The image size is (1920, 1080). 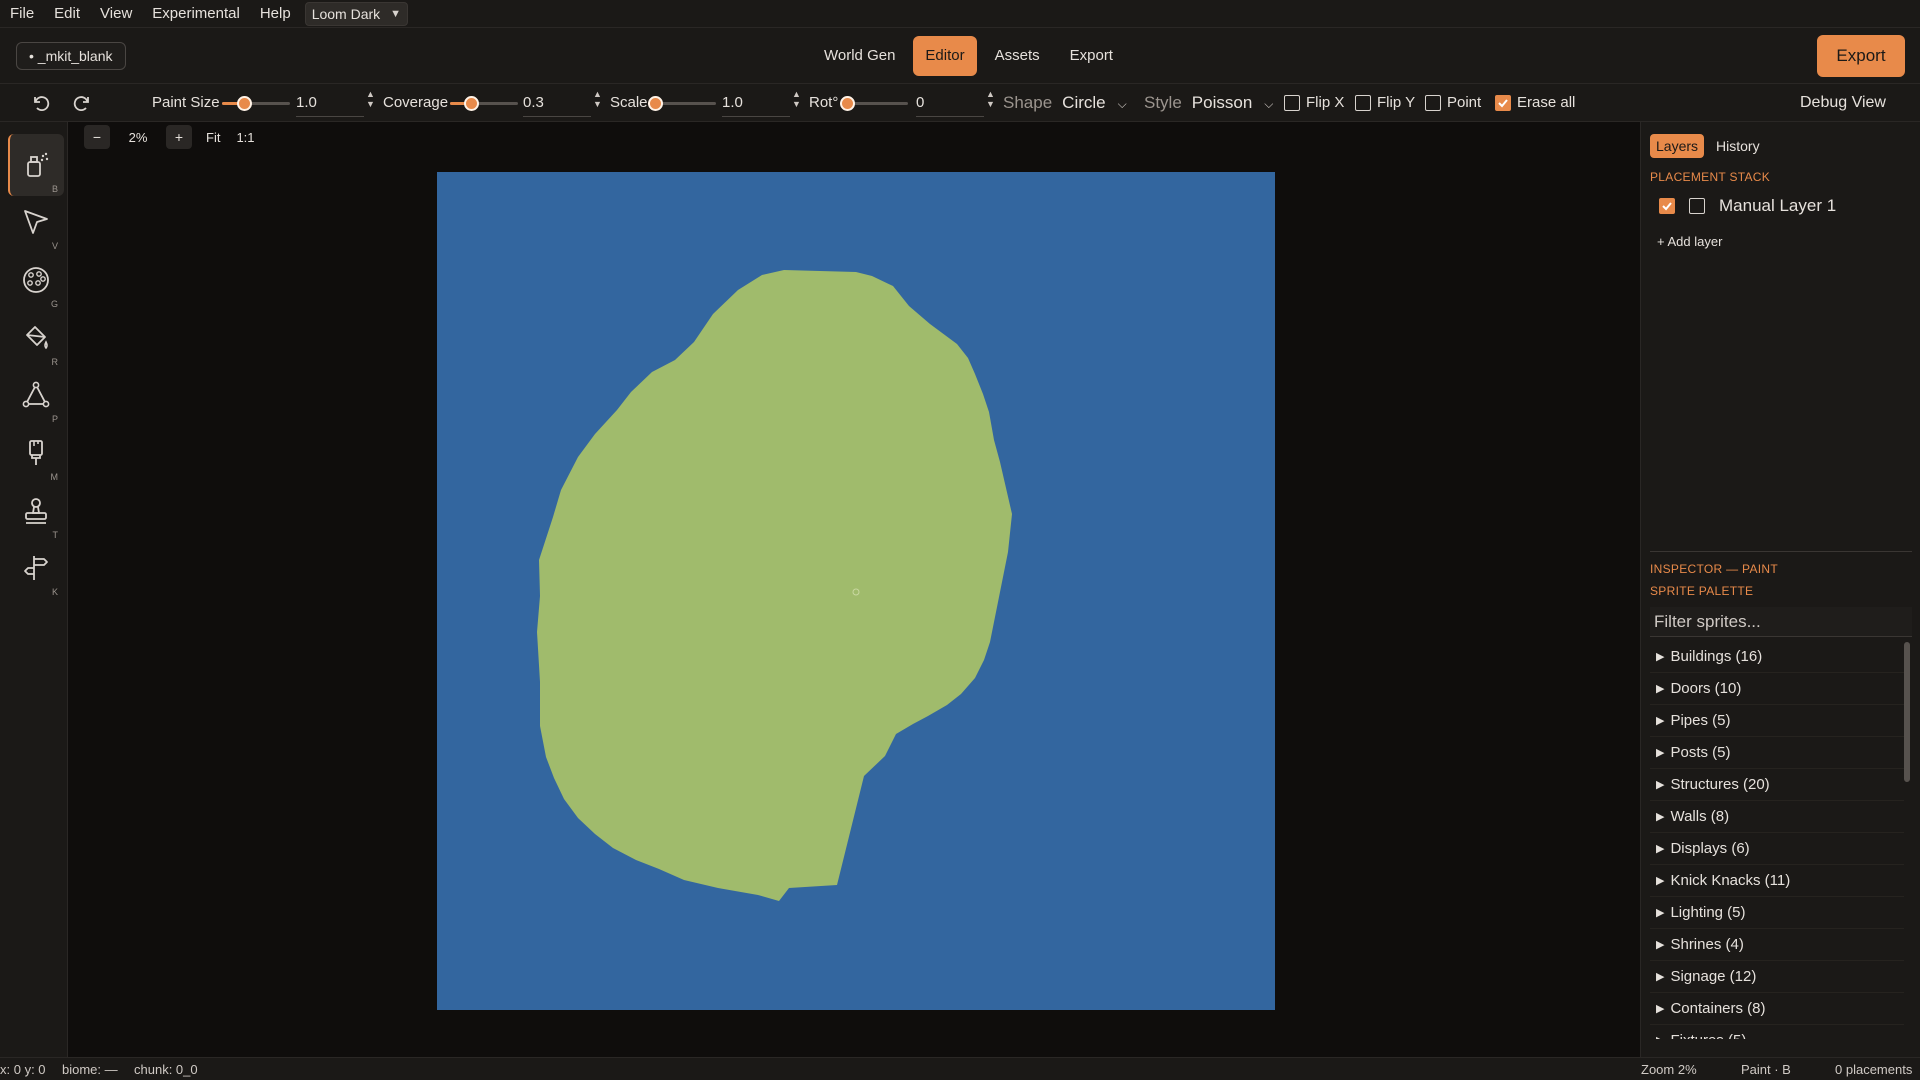 What do you see at coordinates (1777, 913) in the screenshot?
I see `sprite-category-lighting: ▶ Lighting (5)` at bounding box center [1777, 913].